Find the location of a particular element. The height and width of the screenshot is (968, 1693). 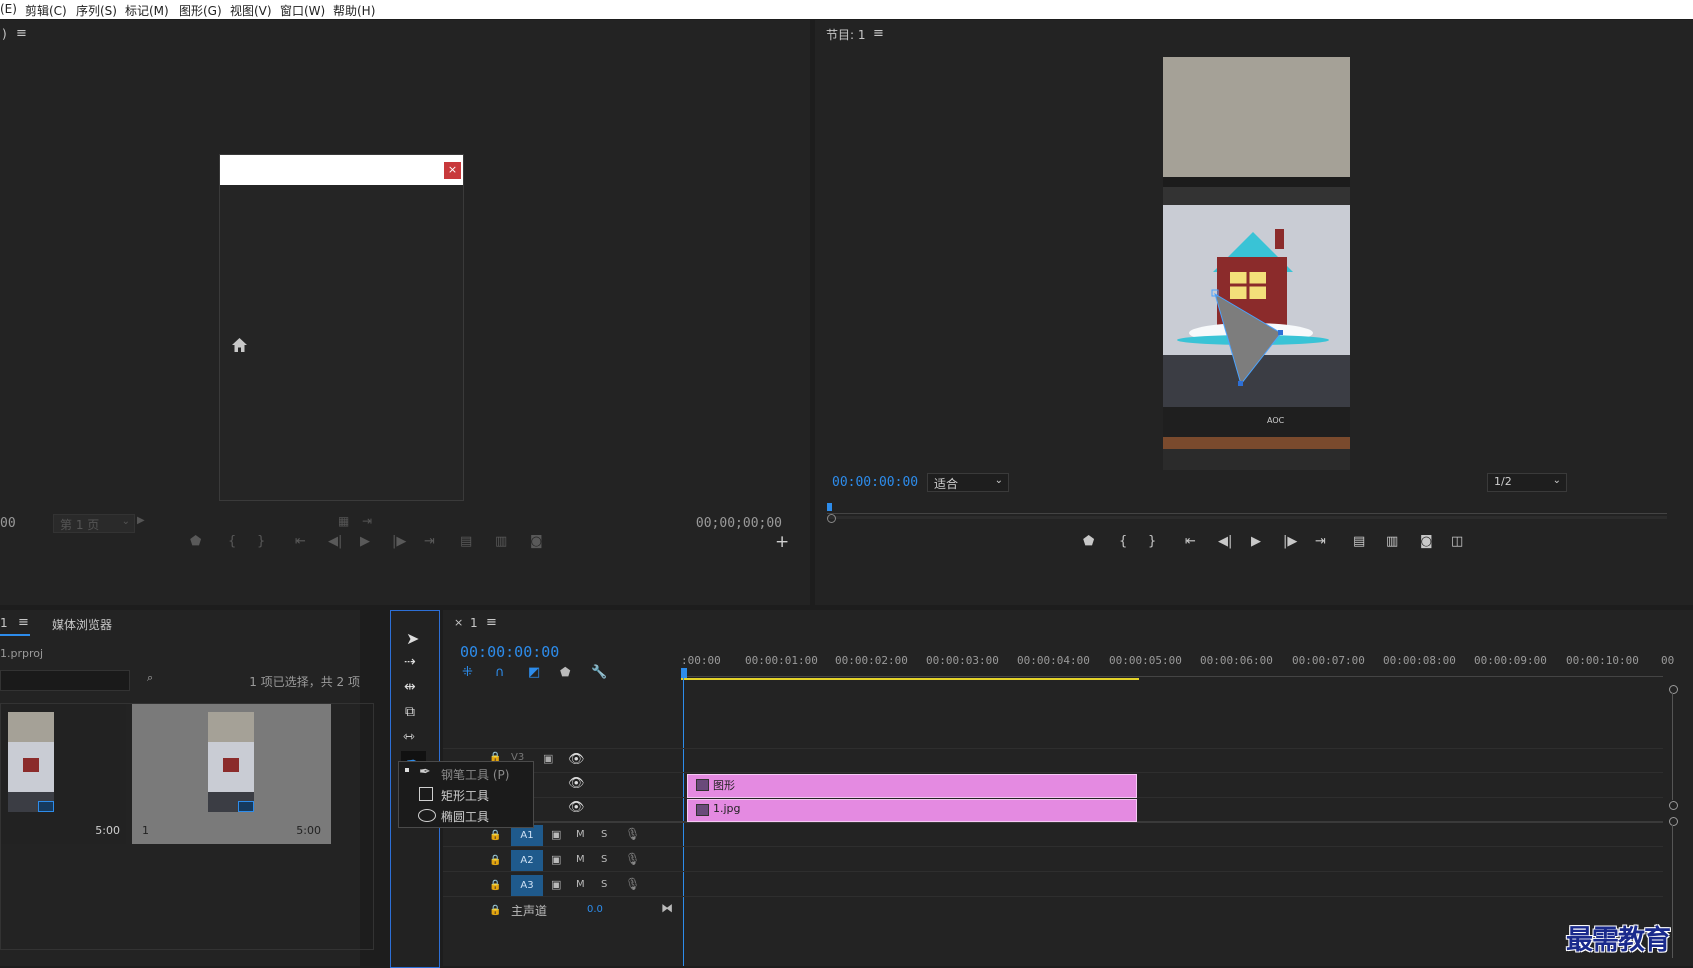

close-tab-icon: × is located at coordinates (458, 622).